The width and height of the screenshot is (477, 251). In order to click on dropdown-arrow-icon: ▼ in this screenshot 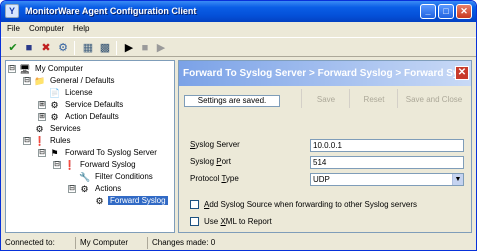, I will do `click(457, 179)`.